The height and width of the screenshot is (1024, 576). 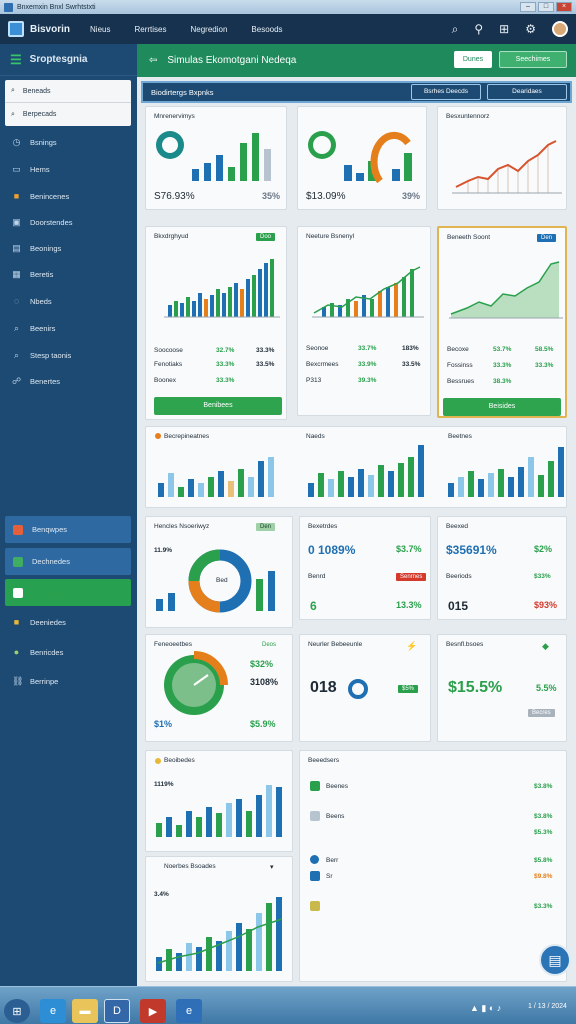 I want to click on grid-icon: ⊞, so click(x=504, y=29).